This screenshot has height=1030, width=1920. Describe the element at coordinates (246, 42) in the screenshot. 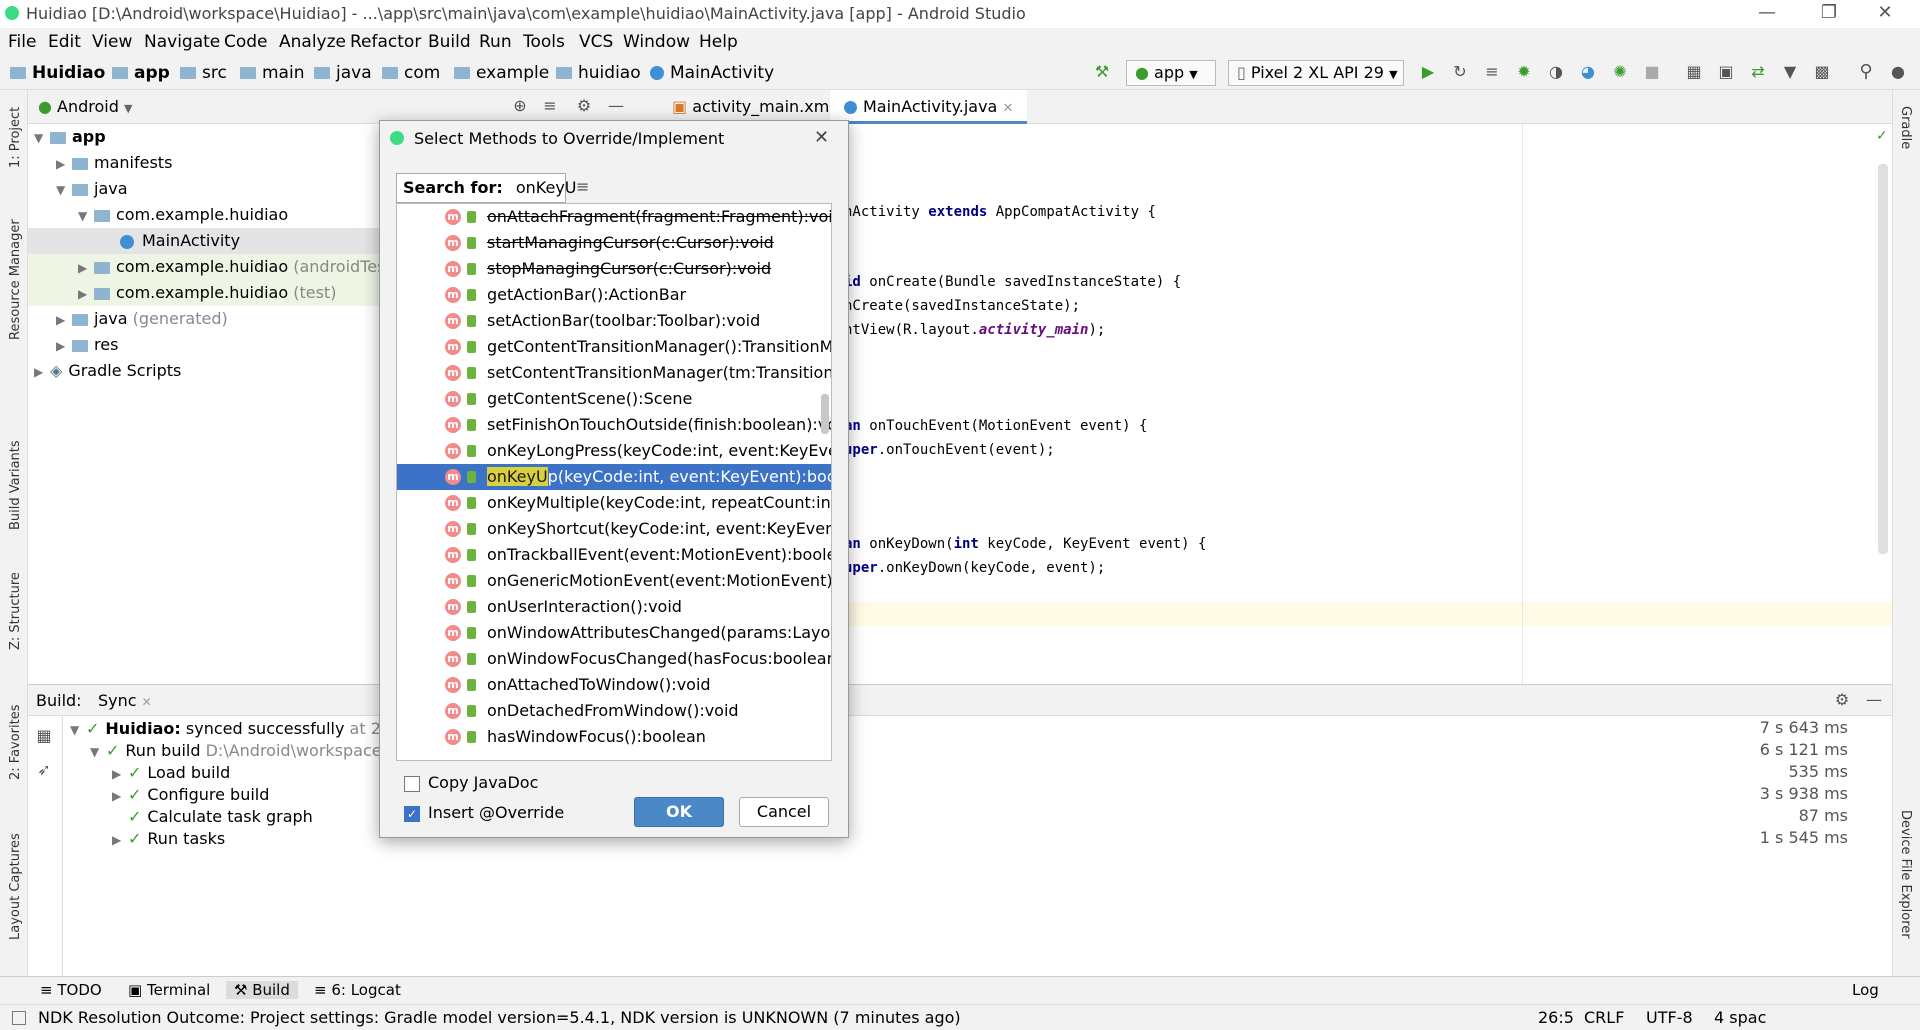

I see `menu-code: Code` at that location.